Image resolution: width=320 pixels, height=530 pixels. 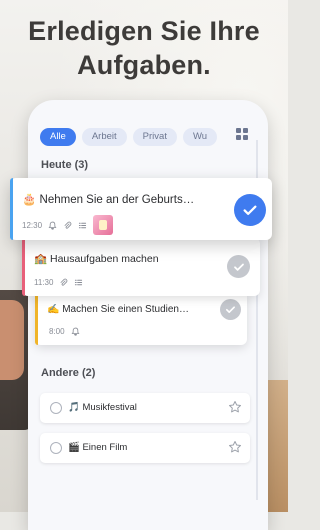 What do you see at coordinates (65, 165) in the screenshot?
I see `today-section-header: Heute (3)` at bounding box center [65, 165].